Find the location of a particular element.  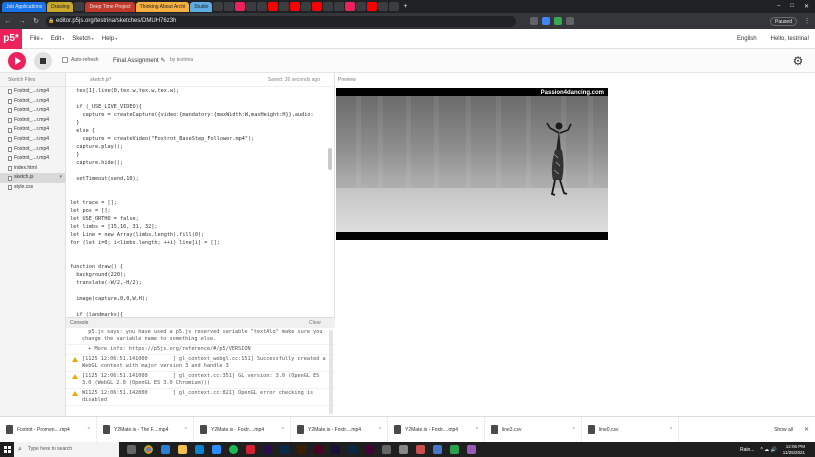

code-line: let limbs = [15,16, 31, 32]; is located at coordinates (198, 227).